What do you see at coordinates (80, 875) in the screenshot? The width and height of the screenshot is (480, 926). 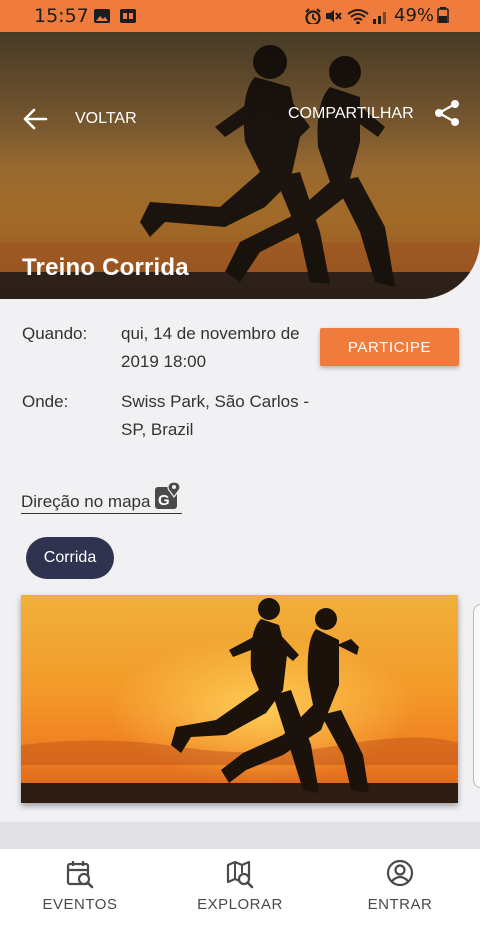 I see `calendar-search-icon` at bounding box center [80, 875].